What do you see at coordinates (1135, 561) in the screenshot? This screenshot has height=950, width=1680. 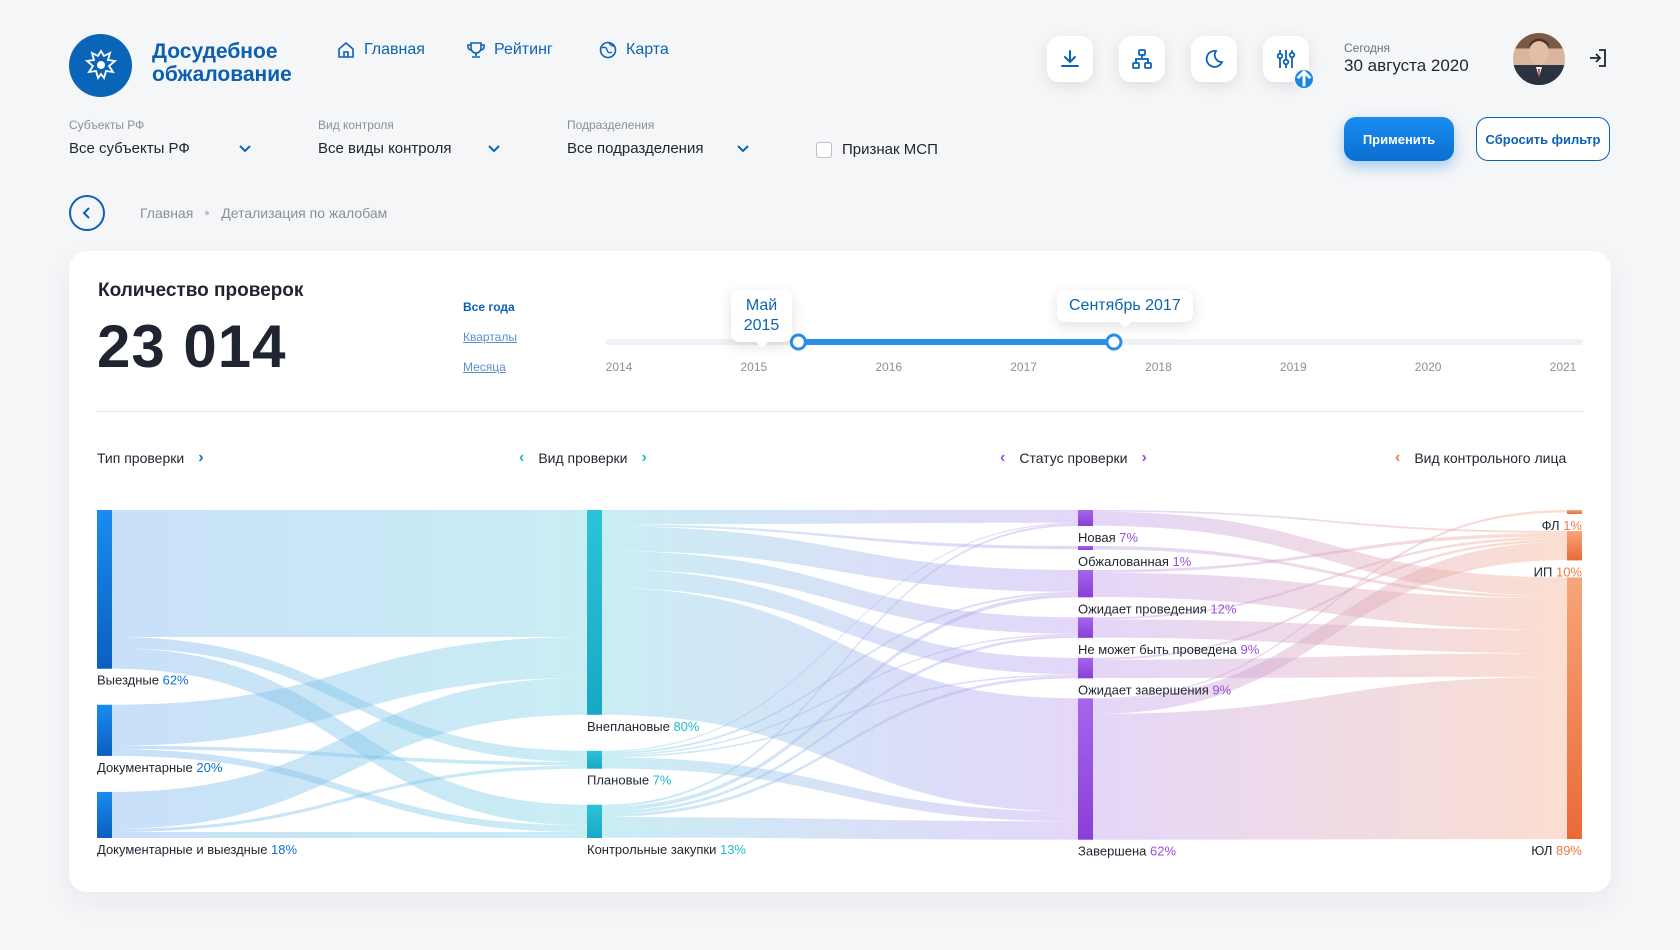 I see `sankey-node-label: Обжалованная 1%` at bounding box center [1135, 561].